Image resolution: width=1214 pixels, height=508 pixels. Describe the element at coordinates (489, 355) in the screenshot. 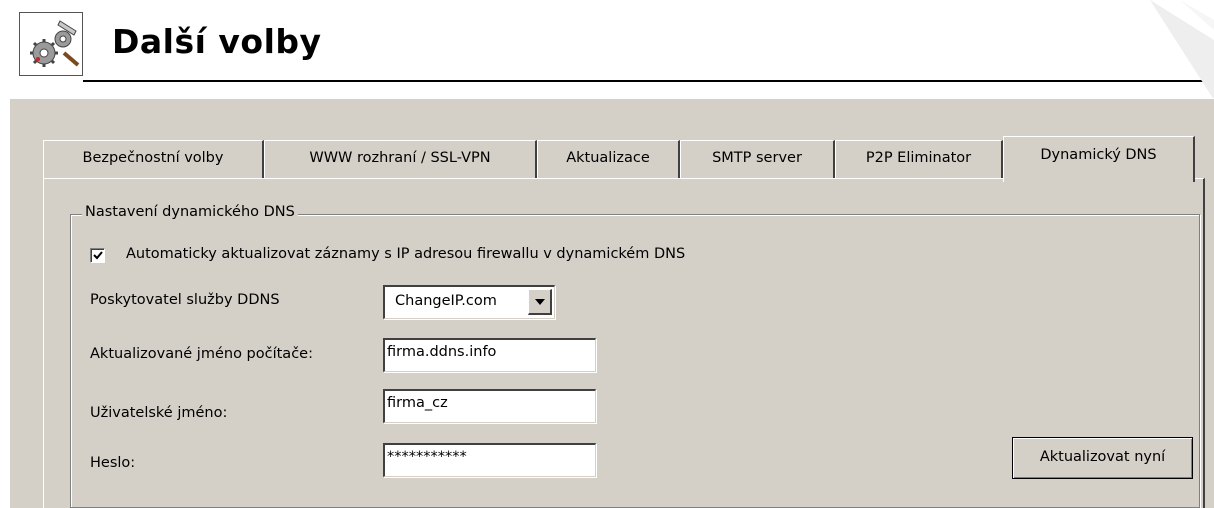

I see `hostname-input: firma.ddns.info` at that location.